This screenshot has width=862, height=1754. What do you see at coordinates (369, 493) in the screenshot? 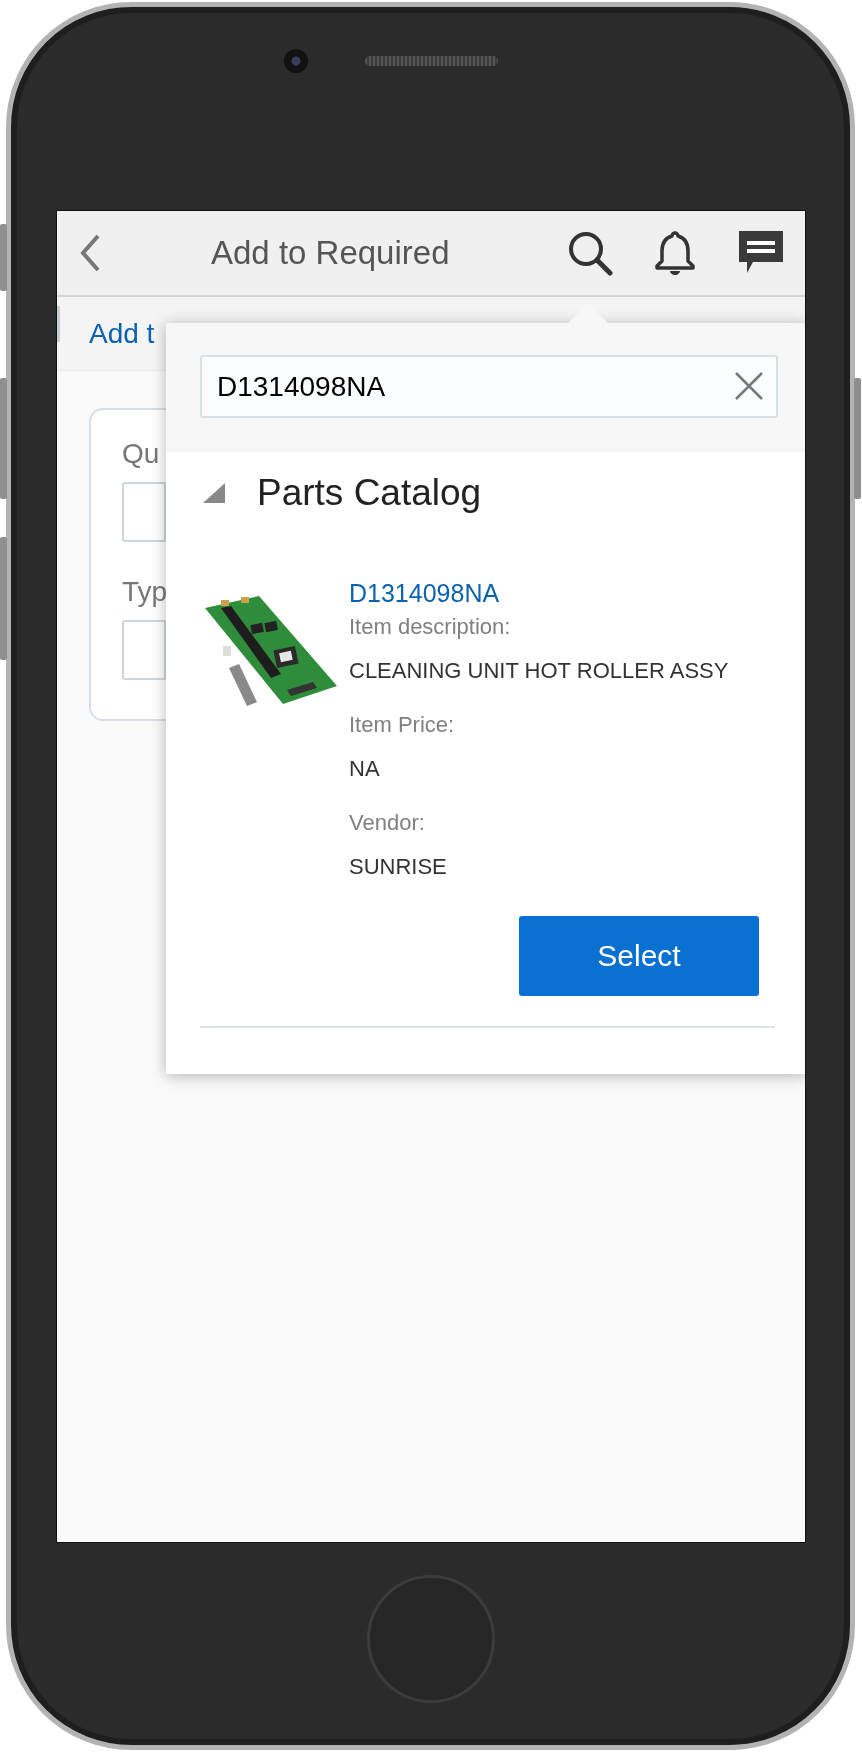
I see `section-title: Parts Catalog` at bounding box center [369, 493].